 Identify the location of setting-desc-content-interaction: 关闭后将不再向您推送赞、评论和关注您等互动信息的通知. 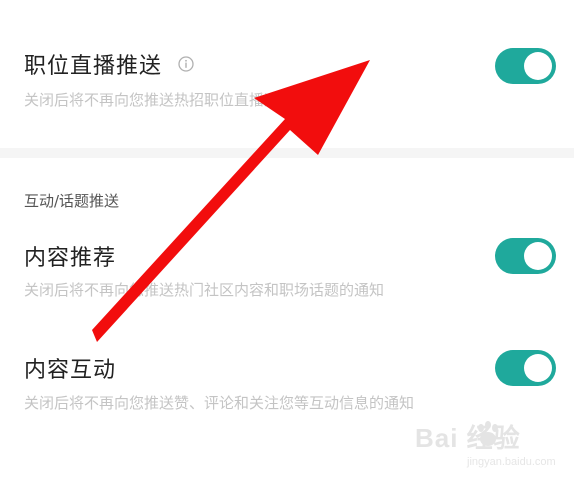
(219, 403).